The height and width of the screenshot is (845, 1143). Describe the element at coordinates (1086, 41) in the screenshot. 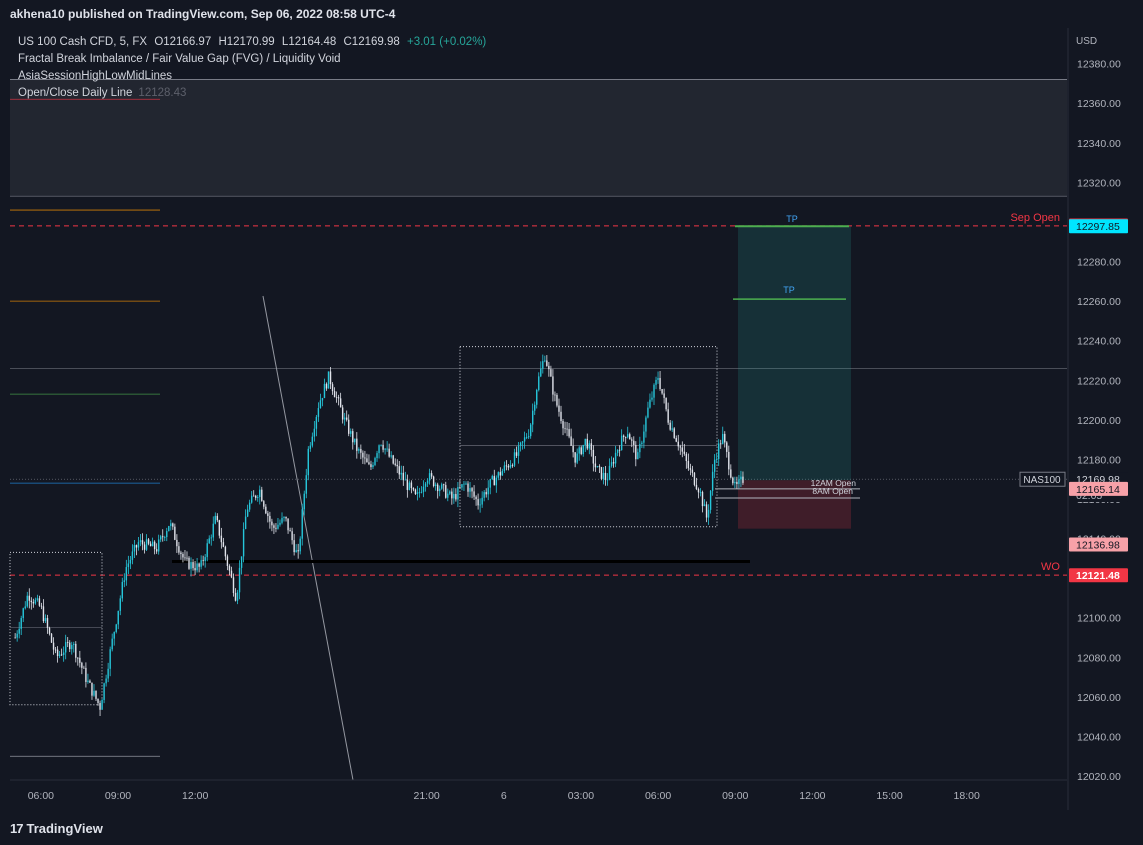

I see `currency-label: USD` at that location.